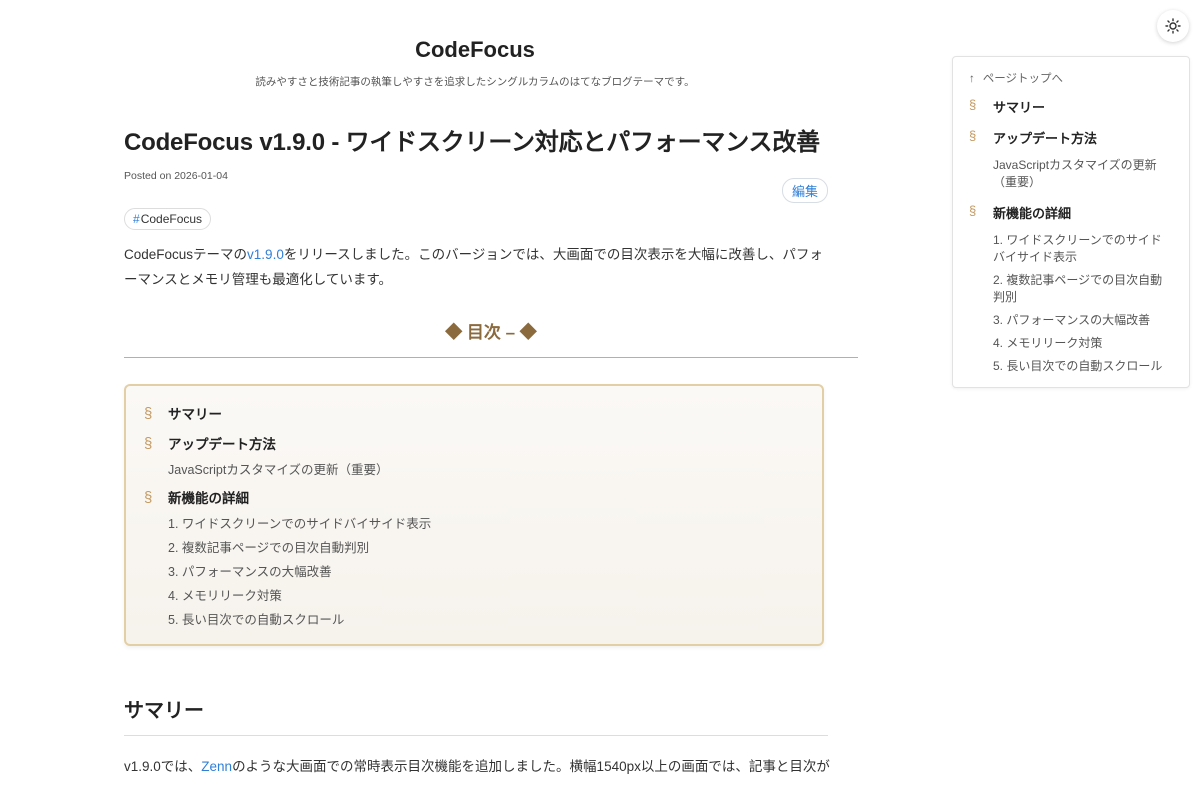 The width and height of the screenshot is (1200, 792). Describe the element at coordinates (1071, 106) in the screenshot. I see `side-toc-item: § サマリー` at that location.